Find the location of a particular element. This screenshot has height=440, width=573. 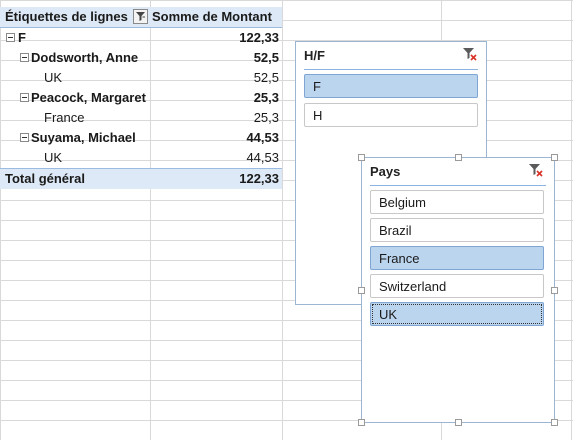

slicer-item-h: H is located at coordinates (391, 115).